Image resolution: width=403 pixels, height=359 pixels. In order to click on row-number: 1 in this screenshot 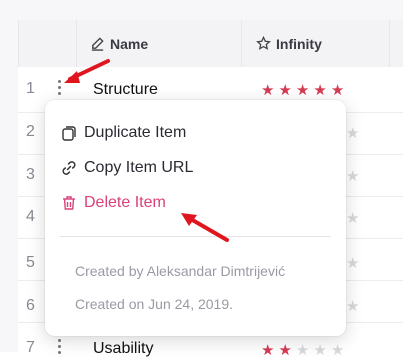, I will do `click(30, 88)`.